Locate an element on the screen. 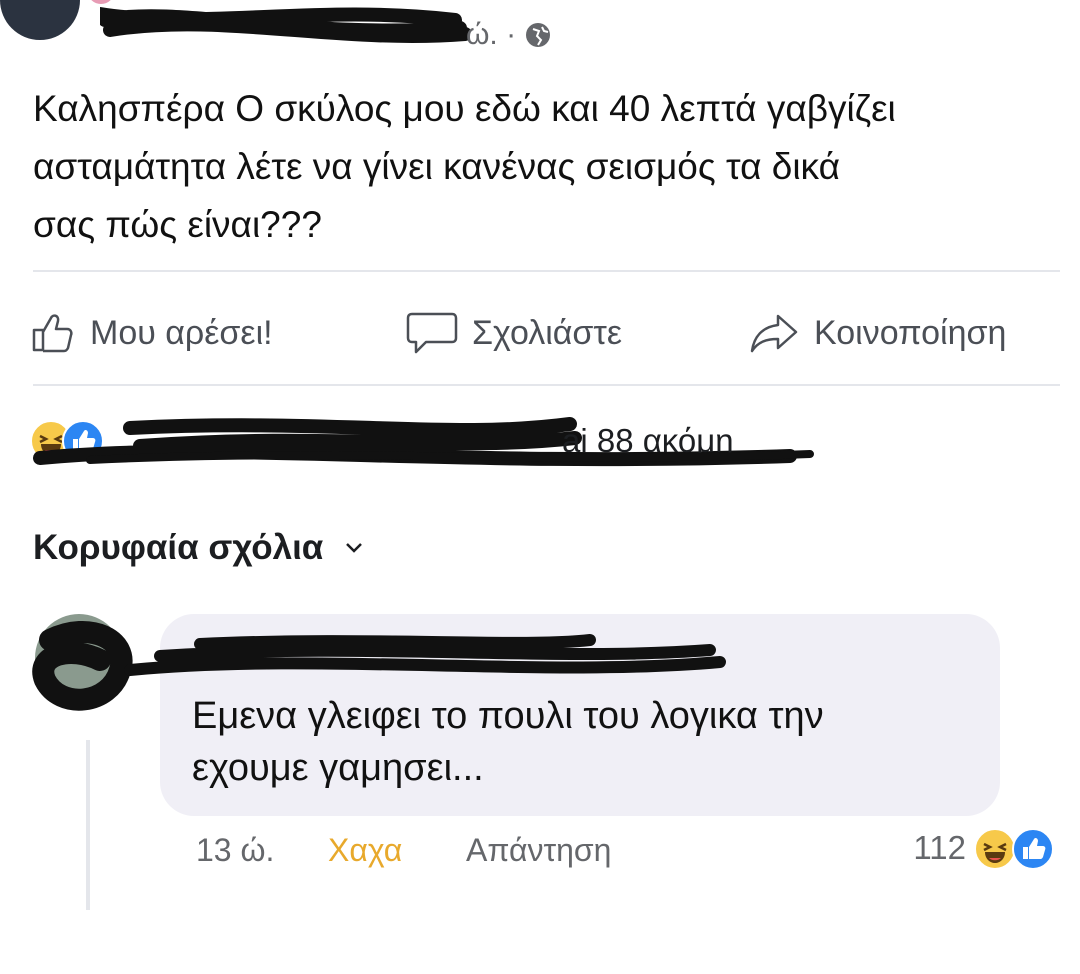  strike-line is located at coordinates (450, 457).